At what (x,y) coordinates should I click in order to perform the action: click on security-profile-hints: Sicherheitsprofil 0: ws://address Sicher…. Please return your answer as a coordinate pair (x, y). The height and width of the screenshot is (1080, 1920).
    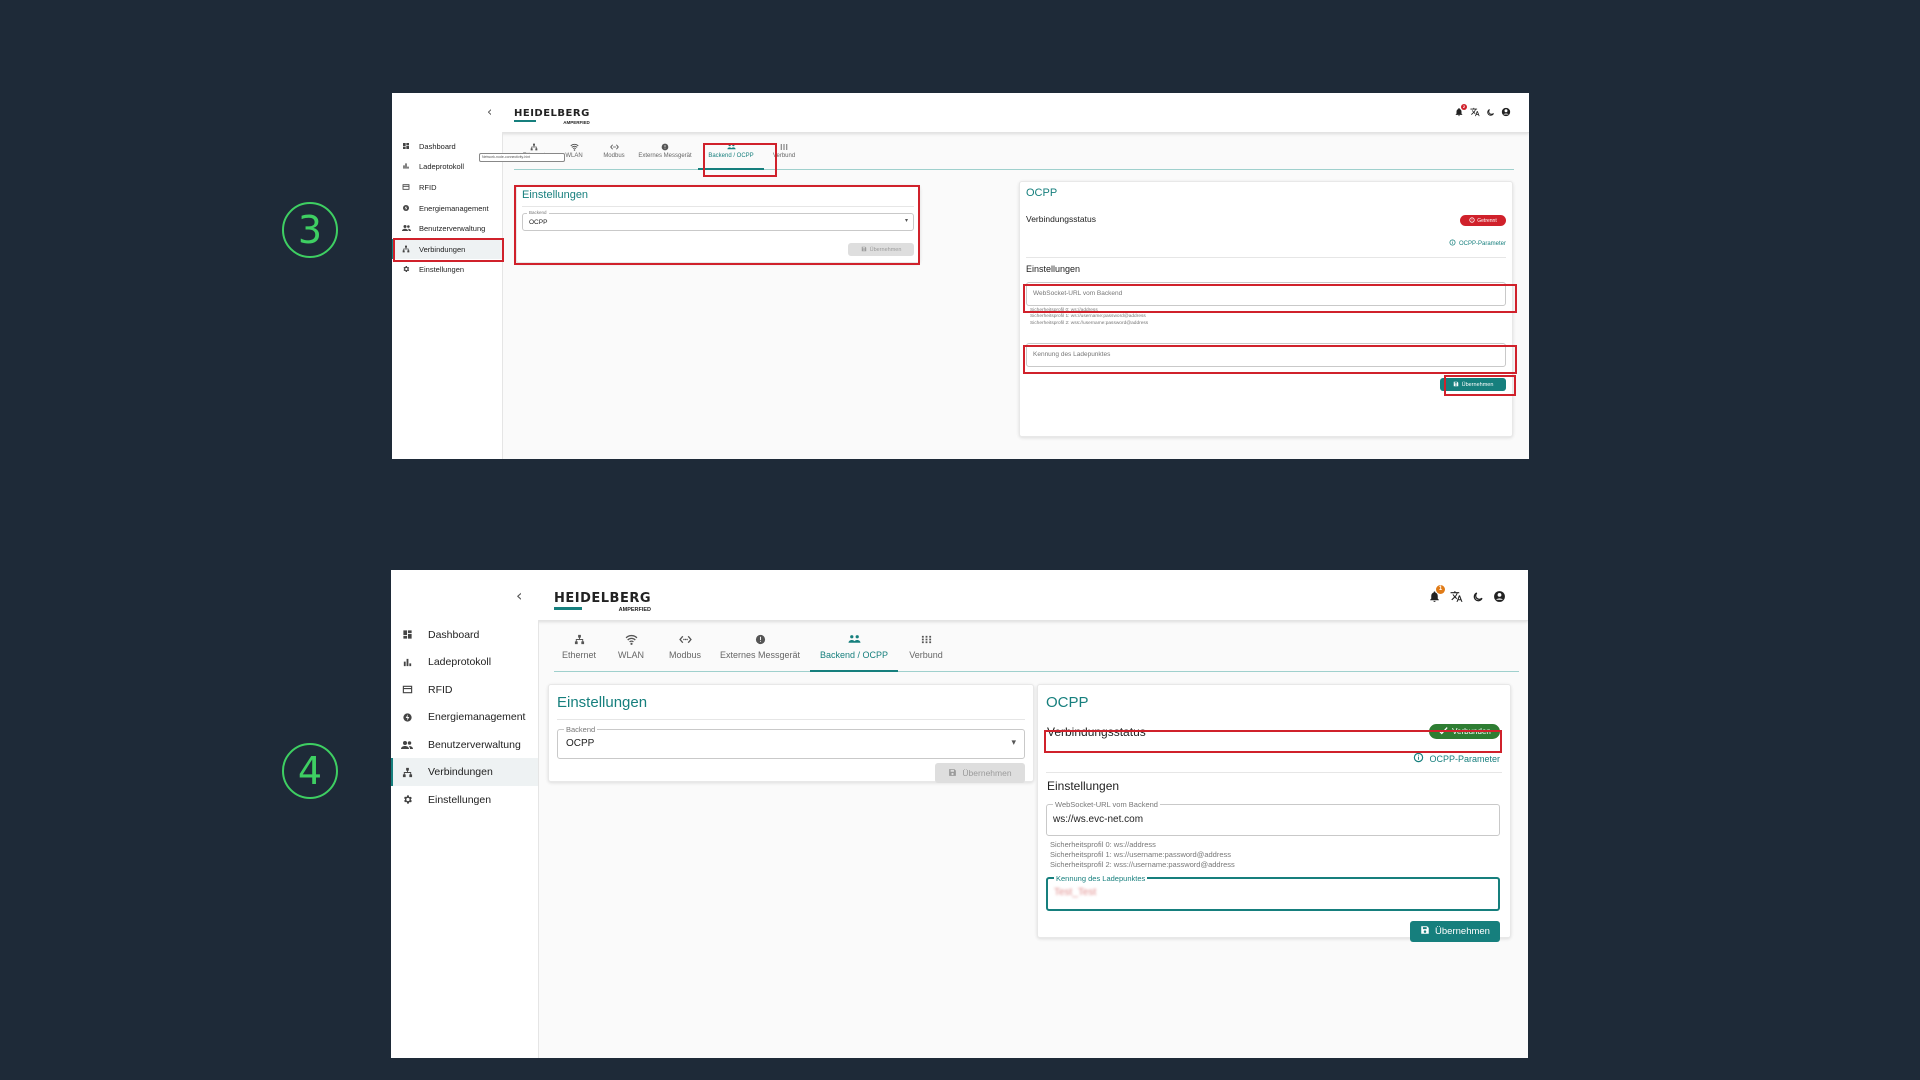
    Looking at the image, I should click on (1142, 855).